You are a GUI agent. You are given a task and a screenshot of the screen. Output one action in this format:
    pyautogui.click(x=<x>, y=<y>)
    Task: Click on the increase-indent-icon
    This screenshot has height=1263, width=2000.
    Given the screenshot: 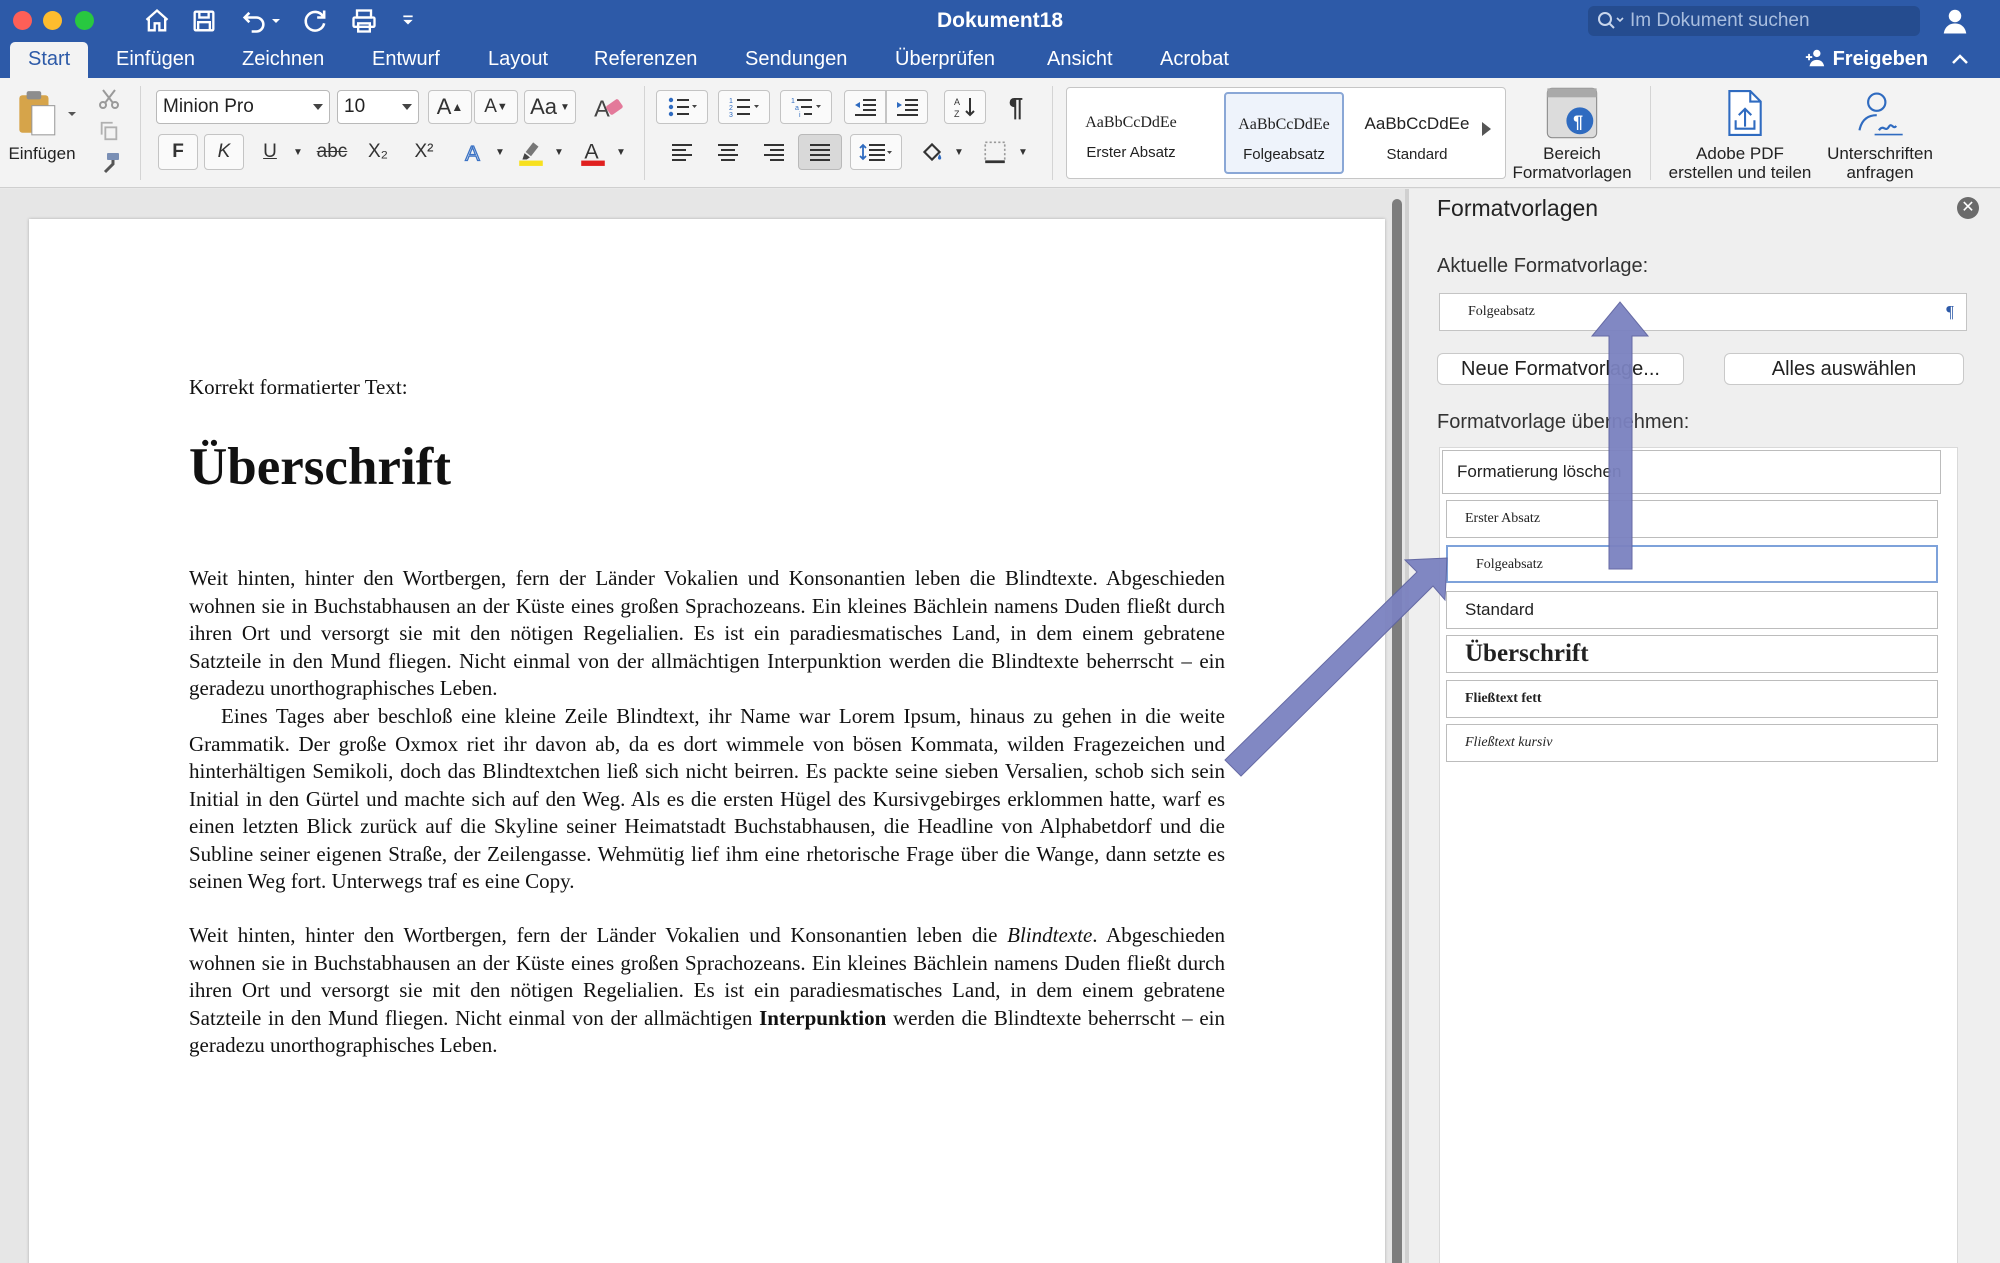 What is the action you would take?
    pyautogui.click(x=907, y=107)
    